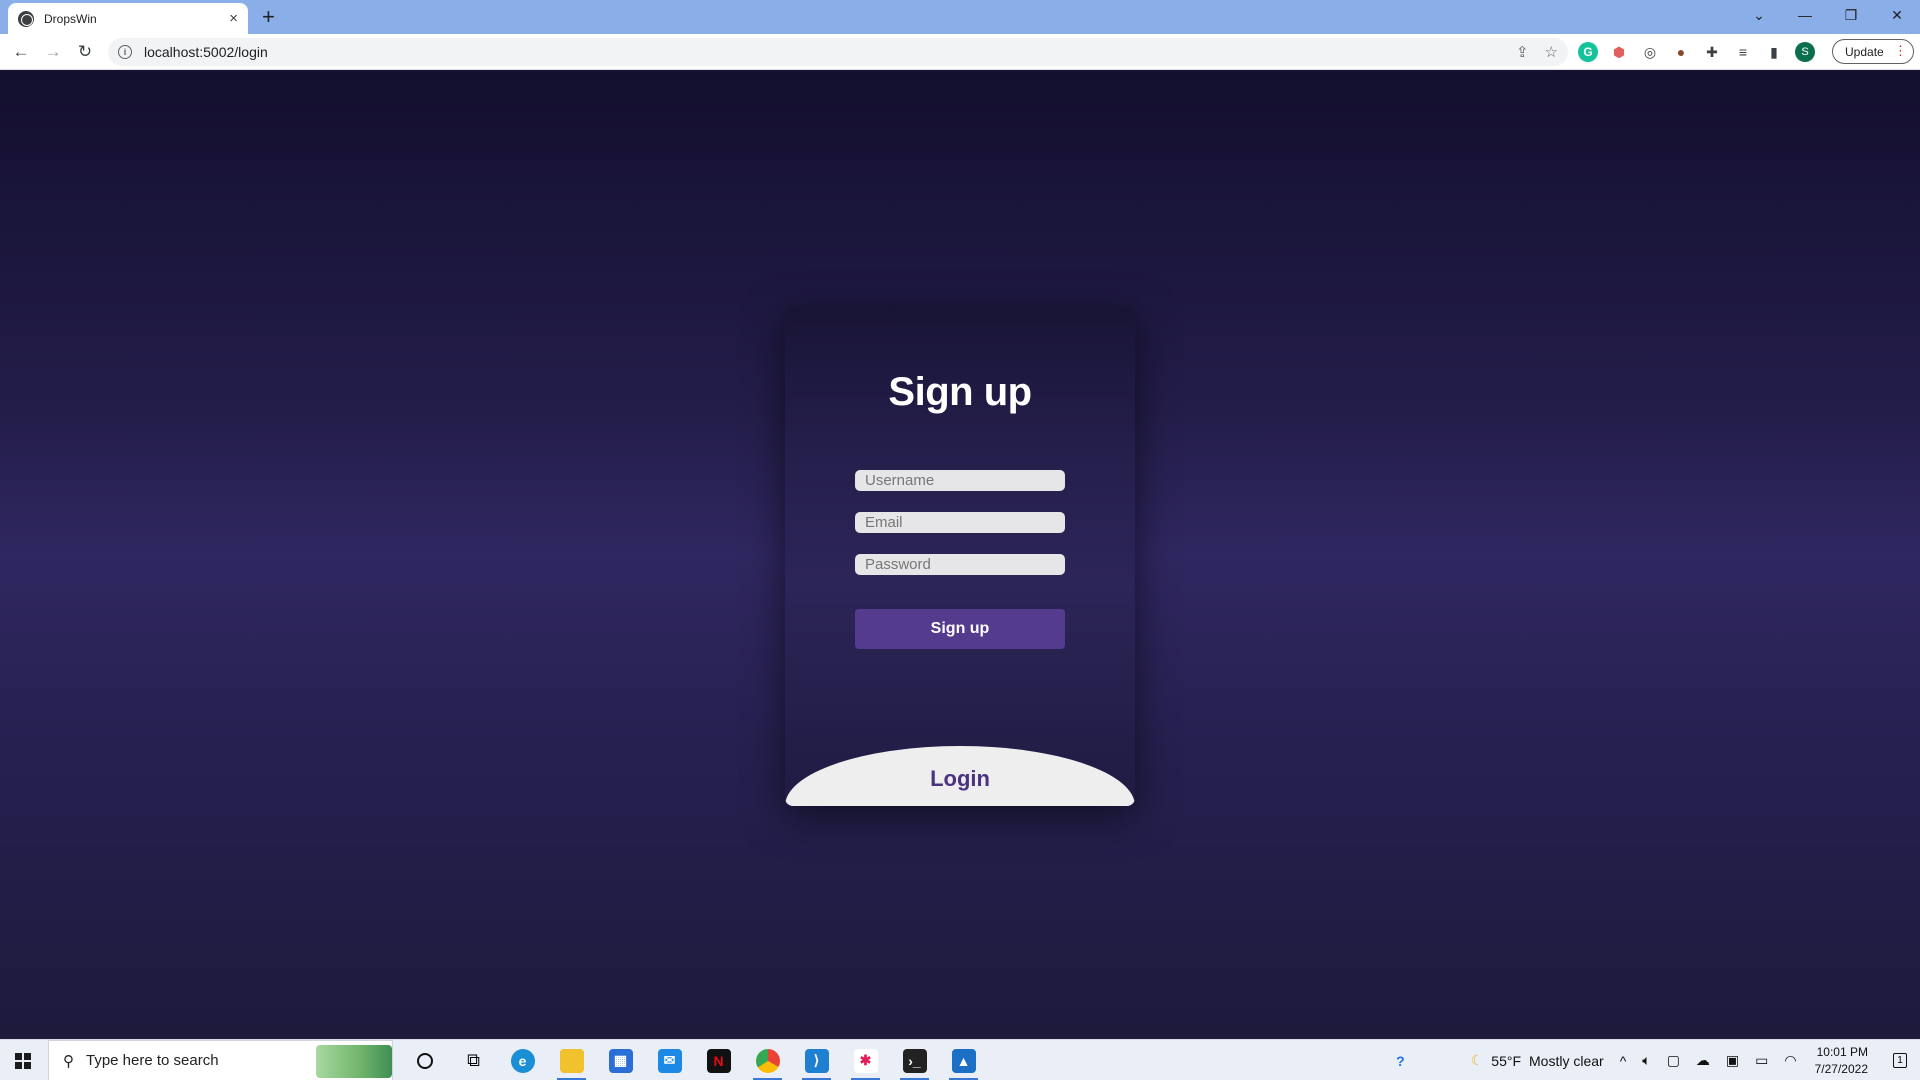  I want to click on clock-date: 7/27/2022, so click(1841, 1068).